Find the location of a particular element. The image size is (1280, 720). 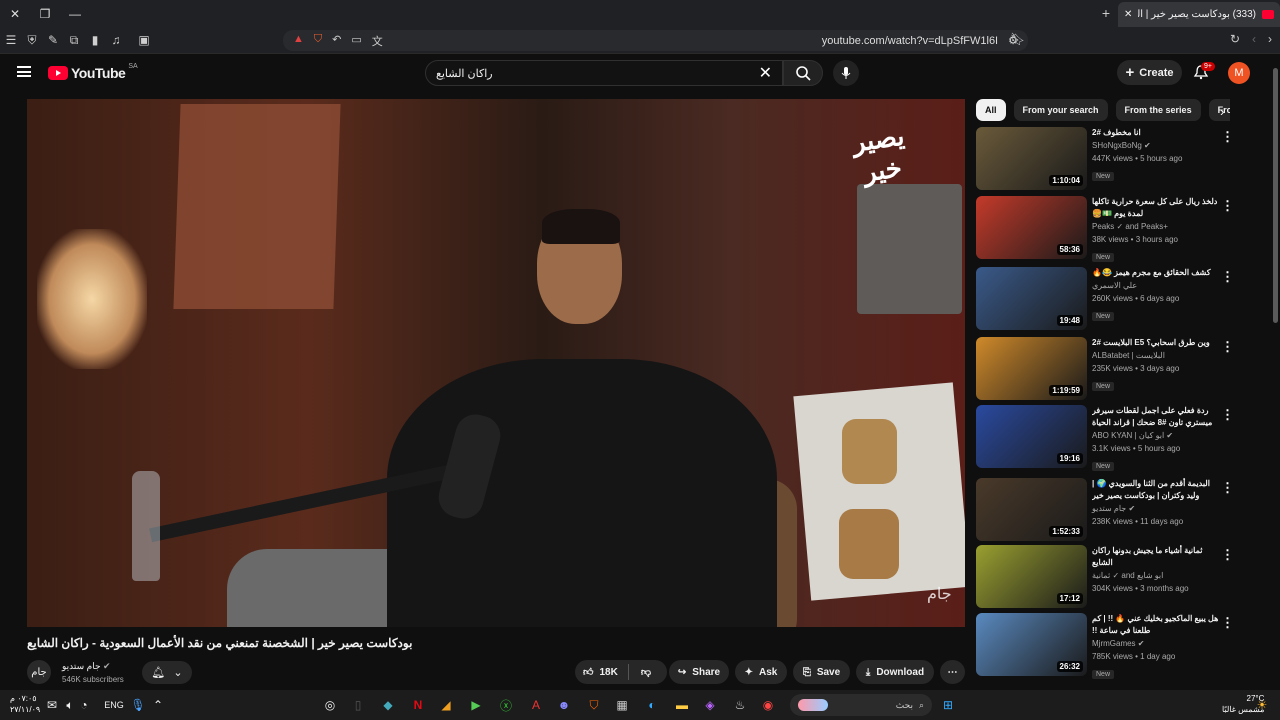

youtube-logo: YouTube SA is located at coordinates (93, 72).